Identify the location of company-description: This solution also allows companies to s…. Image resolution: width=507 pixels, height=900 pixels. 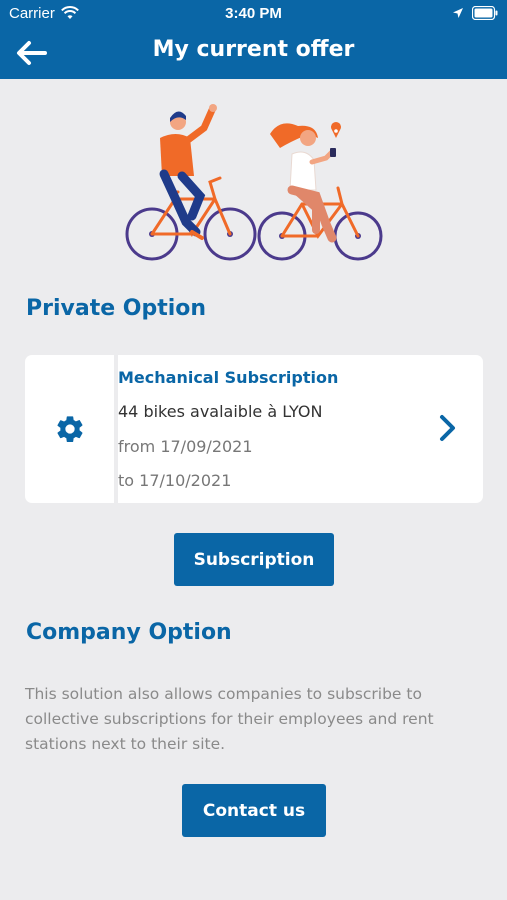
(229, 719).